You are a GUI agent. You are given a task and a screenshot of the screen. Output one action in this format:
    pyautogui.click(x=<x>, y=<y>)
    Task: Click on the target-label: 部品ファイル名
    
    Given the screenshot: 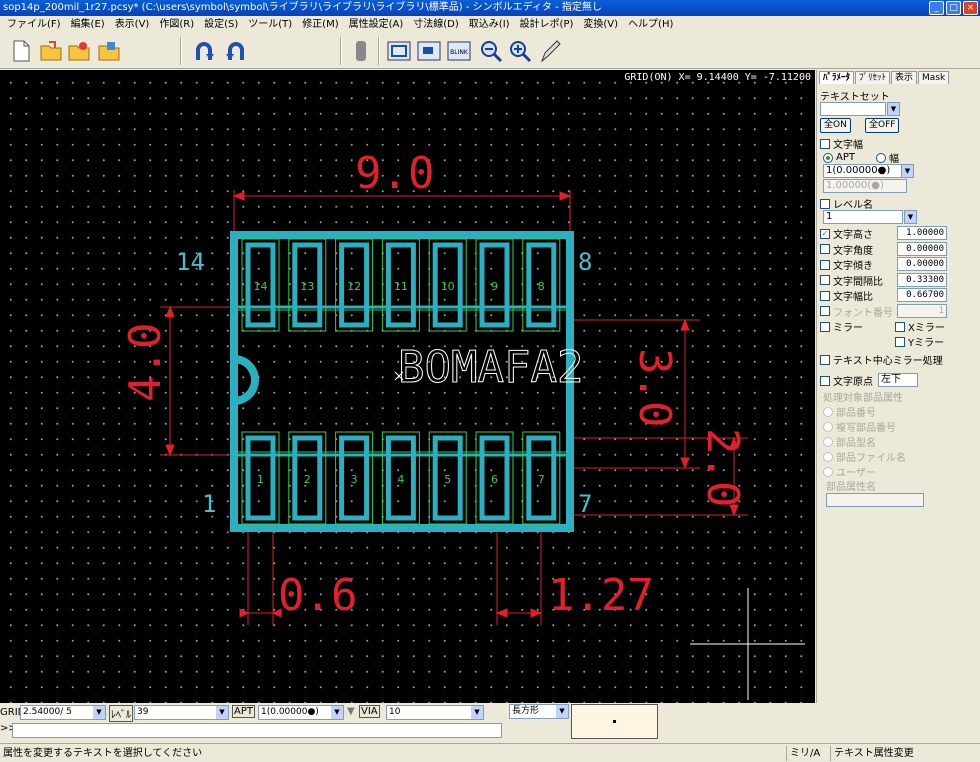 What is the action you would take?
    pyautogui.click(x=871, y=458)
    